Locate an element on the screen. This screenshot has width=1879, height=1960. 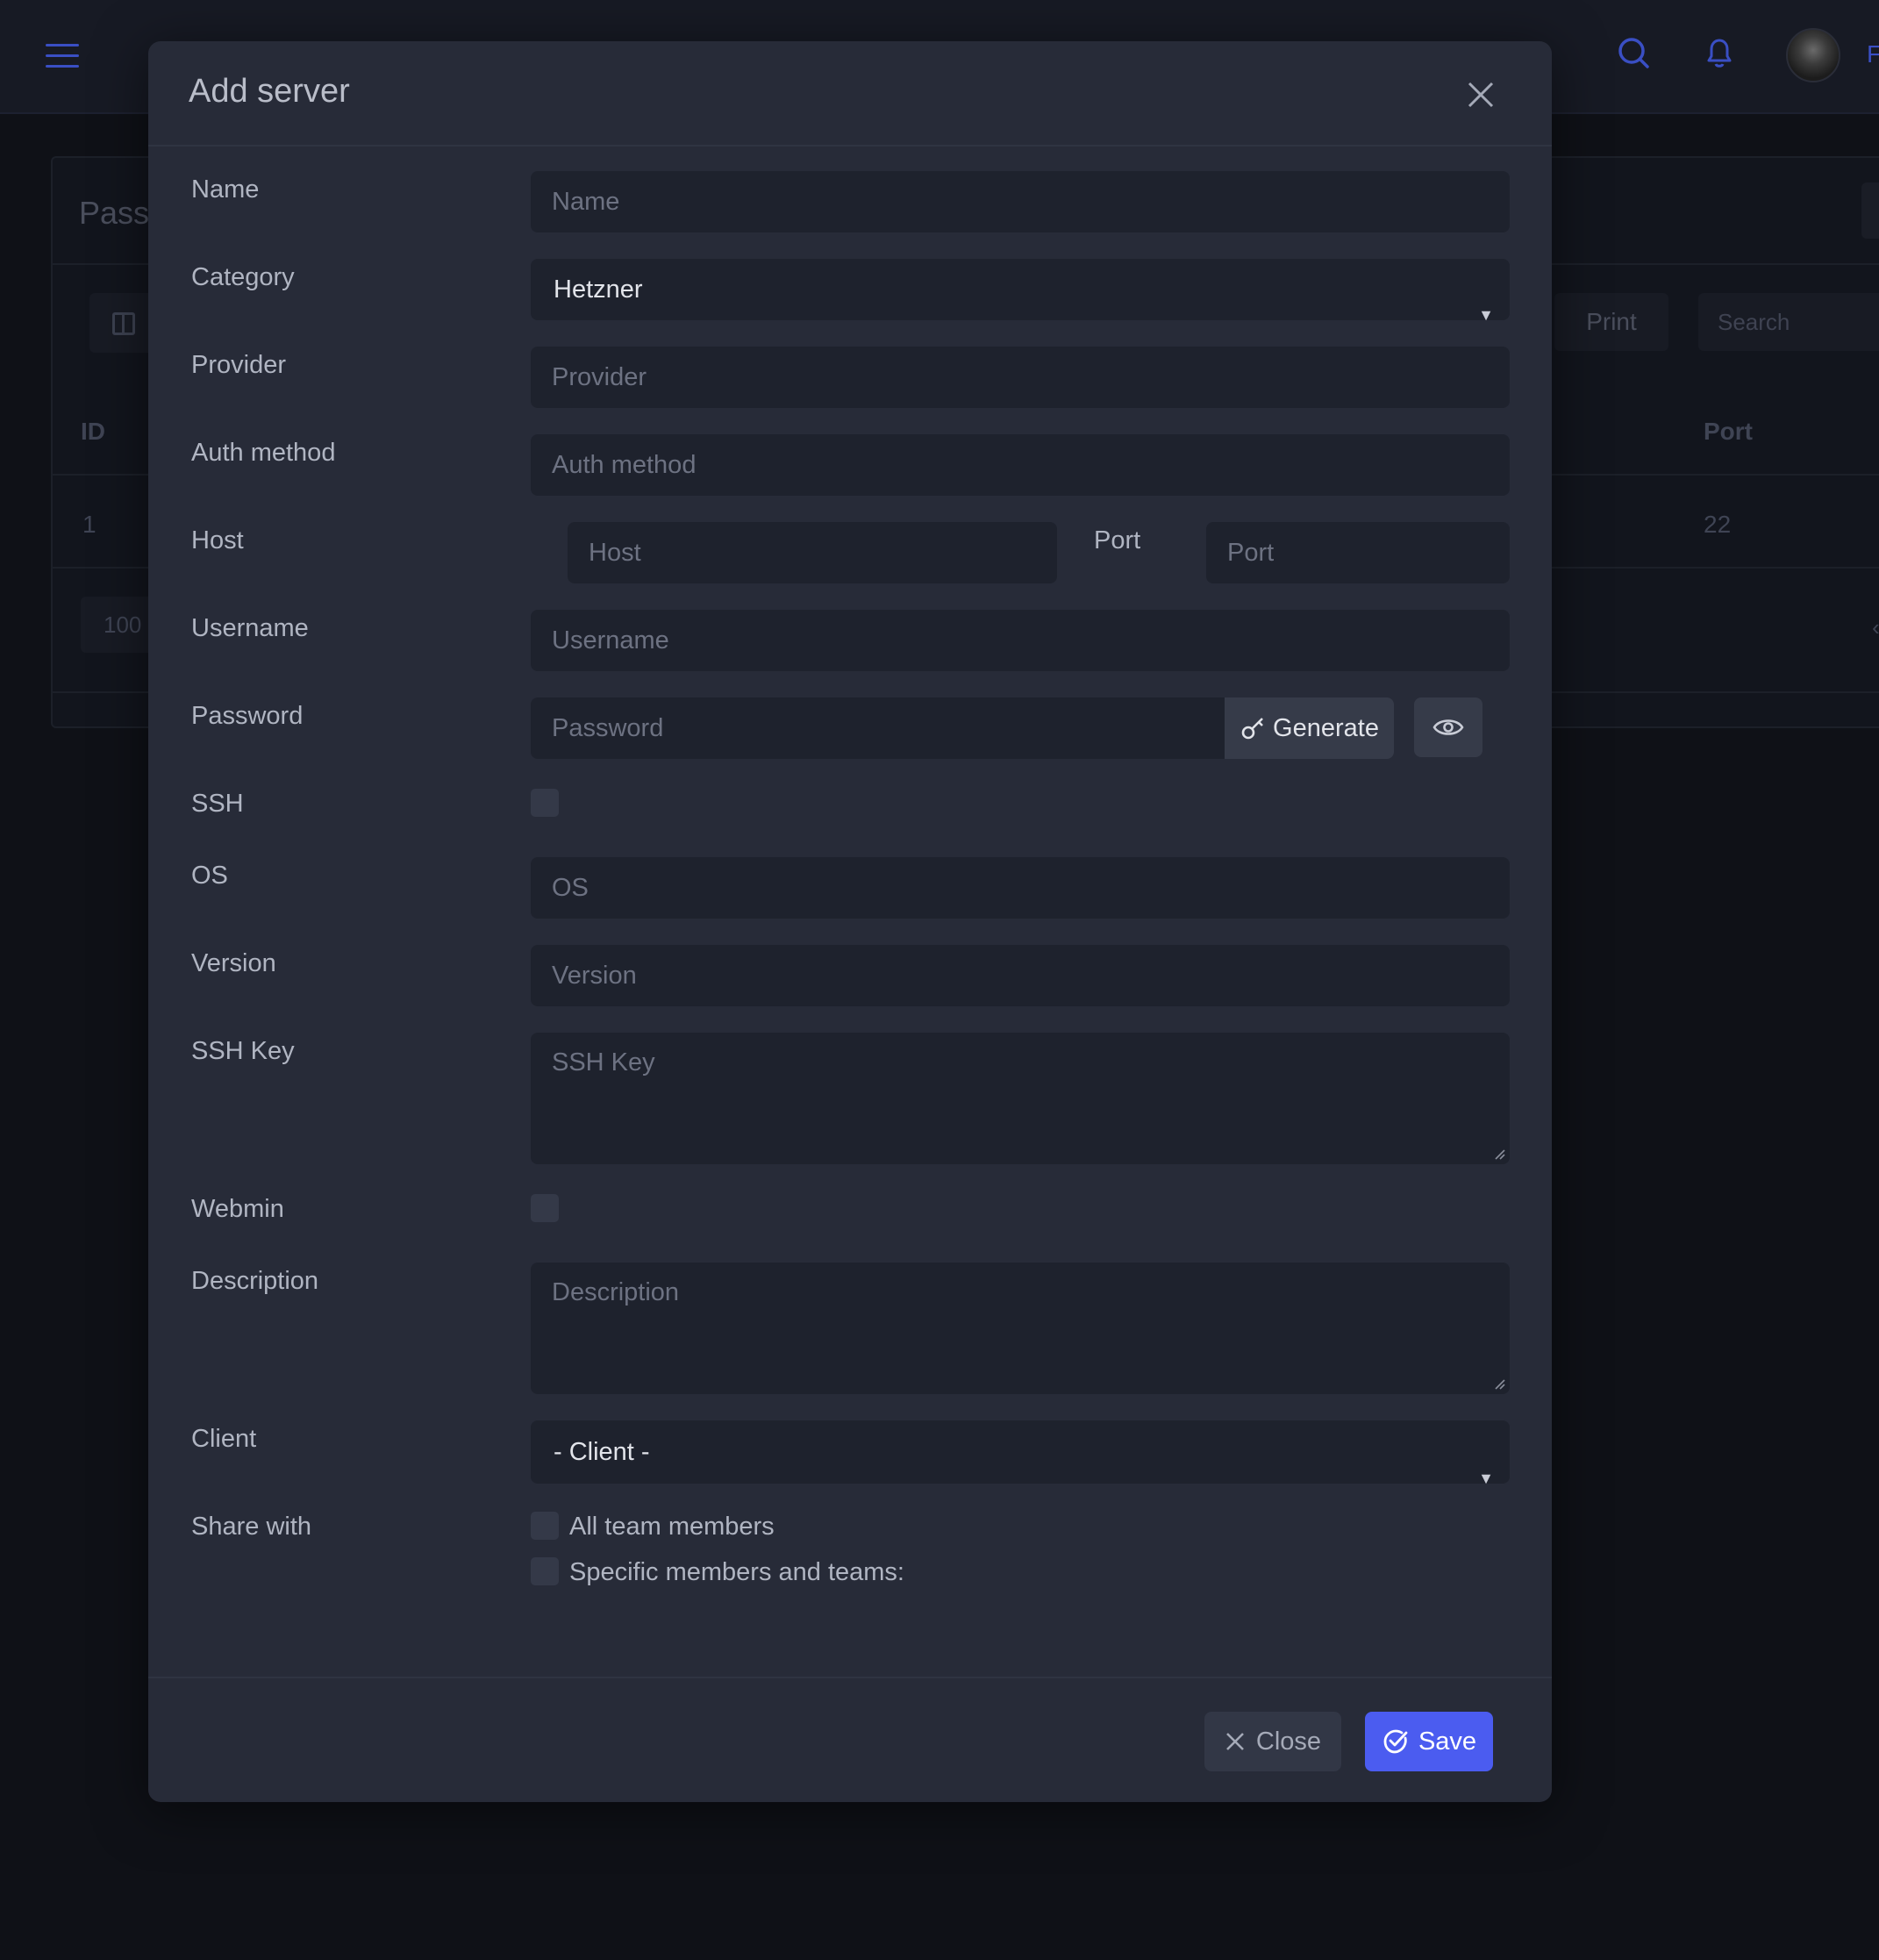
os-label: OS is located at coordinates (209, 876).